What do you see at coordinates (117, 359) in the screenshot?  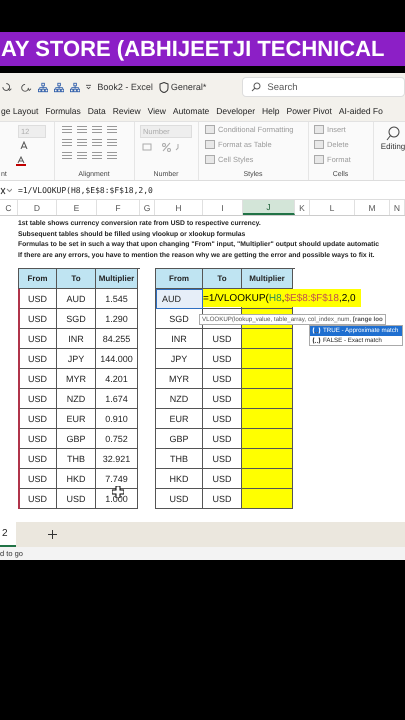 I see `table-cell: 144.000` at bounding box center [117, 359].